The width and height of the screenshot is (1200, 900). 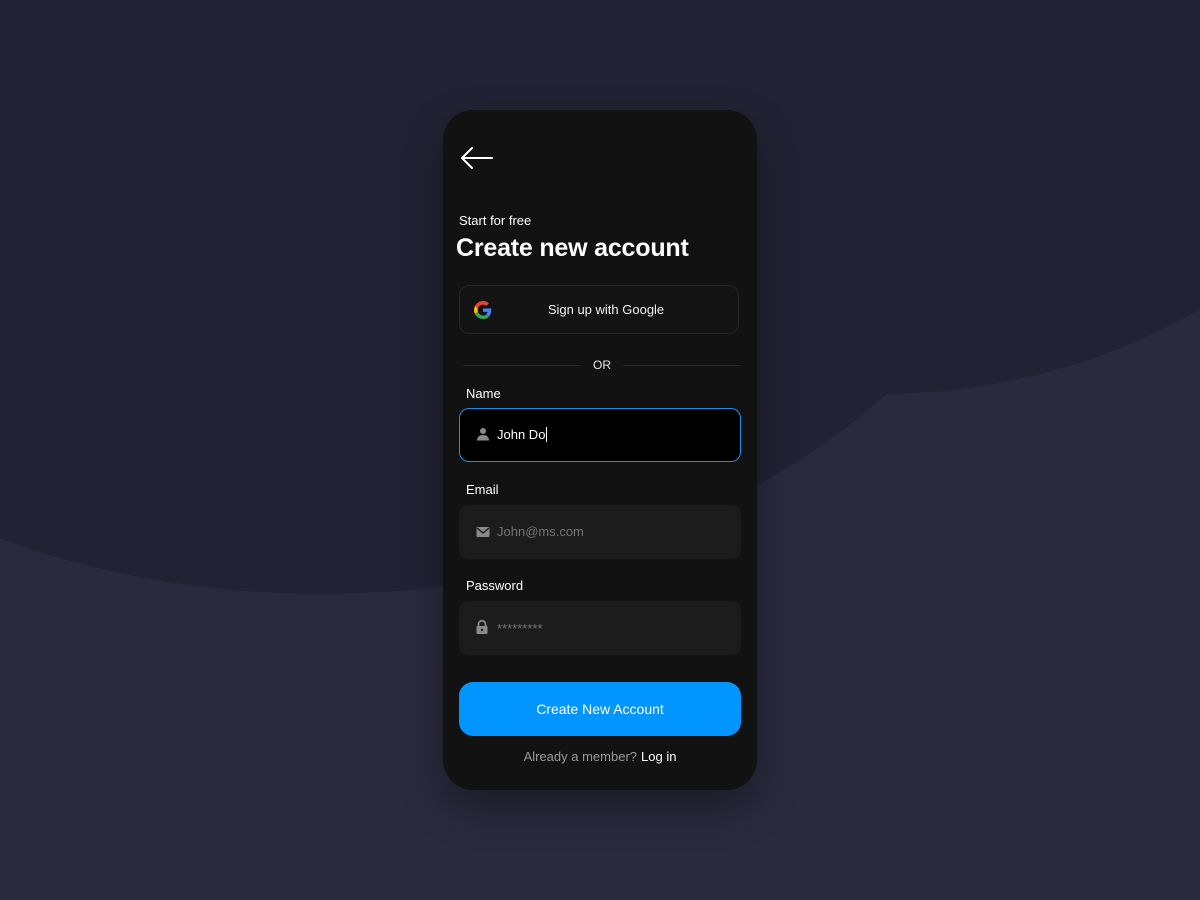 I want to click on password-field, so click(x=600, y=628).